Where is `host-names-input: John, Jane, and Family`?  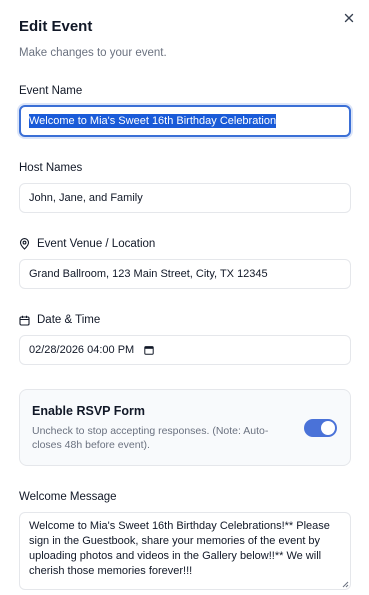
host-names-input: John, Jane, and Family is located at coordinates (185, 198).